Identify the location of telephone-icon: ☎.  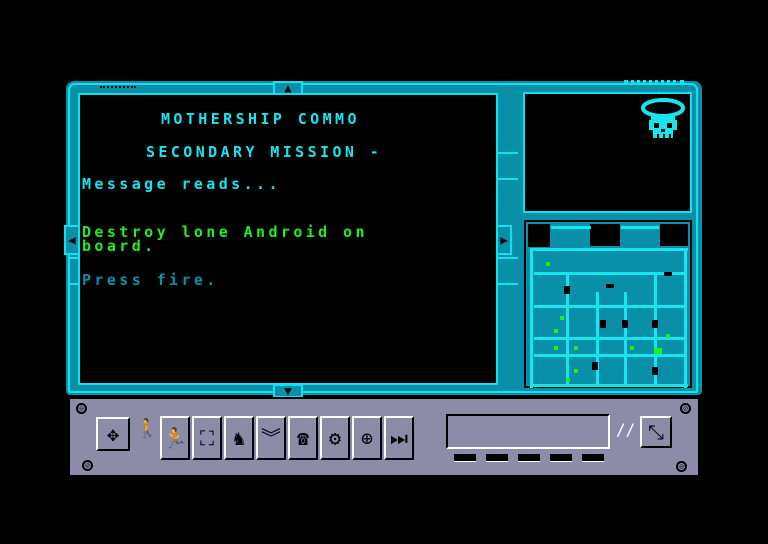
(303, 438).